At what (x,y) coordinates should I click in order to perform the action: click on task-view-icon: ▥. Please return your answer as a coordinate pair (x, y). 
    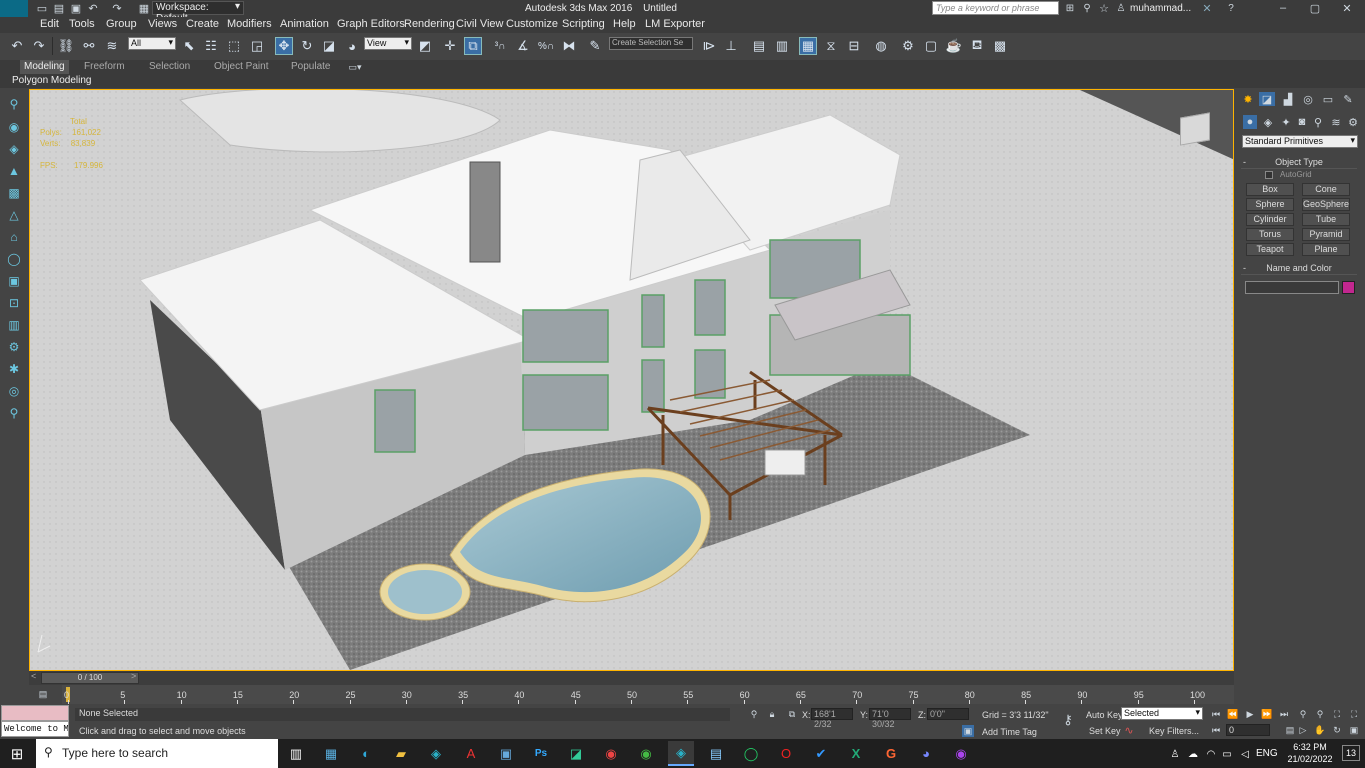
    Looking at the image, I should click on (296, 753).